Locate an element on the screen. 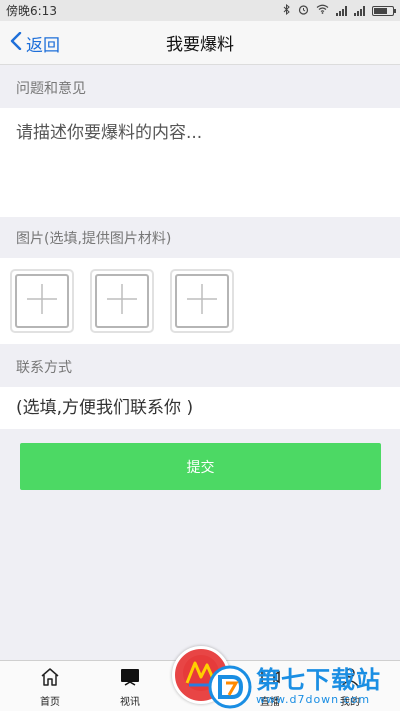  wifi-icon is located at coordinates (322, 10).